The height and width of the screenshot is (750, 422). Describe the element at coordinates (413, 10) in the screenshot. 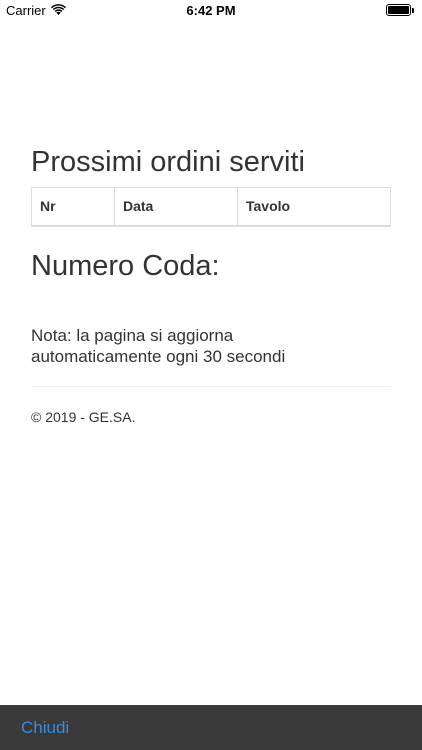

I see `battery-cap` at that location.